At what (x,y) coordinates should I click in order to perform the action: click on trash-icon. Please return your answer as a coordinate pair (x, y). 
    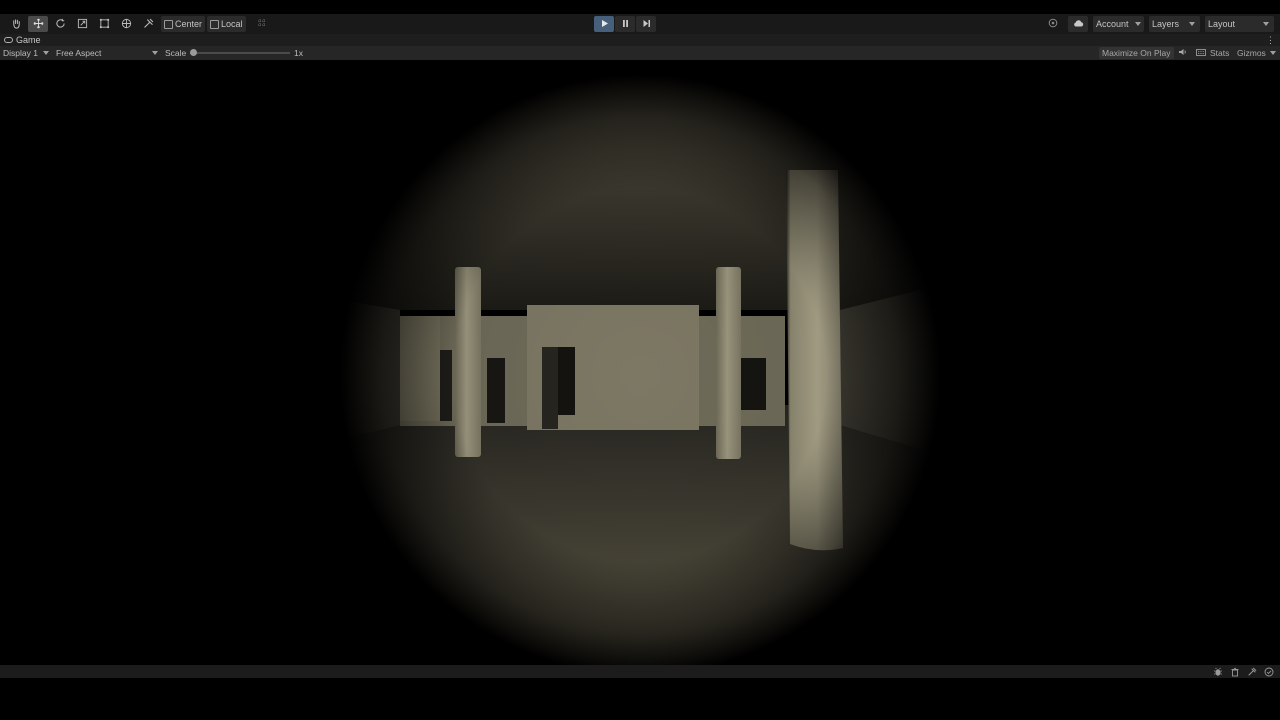
    Looking at the image, I should click on (1234, 671).